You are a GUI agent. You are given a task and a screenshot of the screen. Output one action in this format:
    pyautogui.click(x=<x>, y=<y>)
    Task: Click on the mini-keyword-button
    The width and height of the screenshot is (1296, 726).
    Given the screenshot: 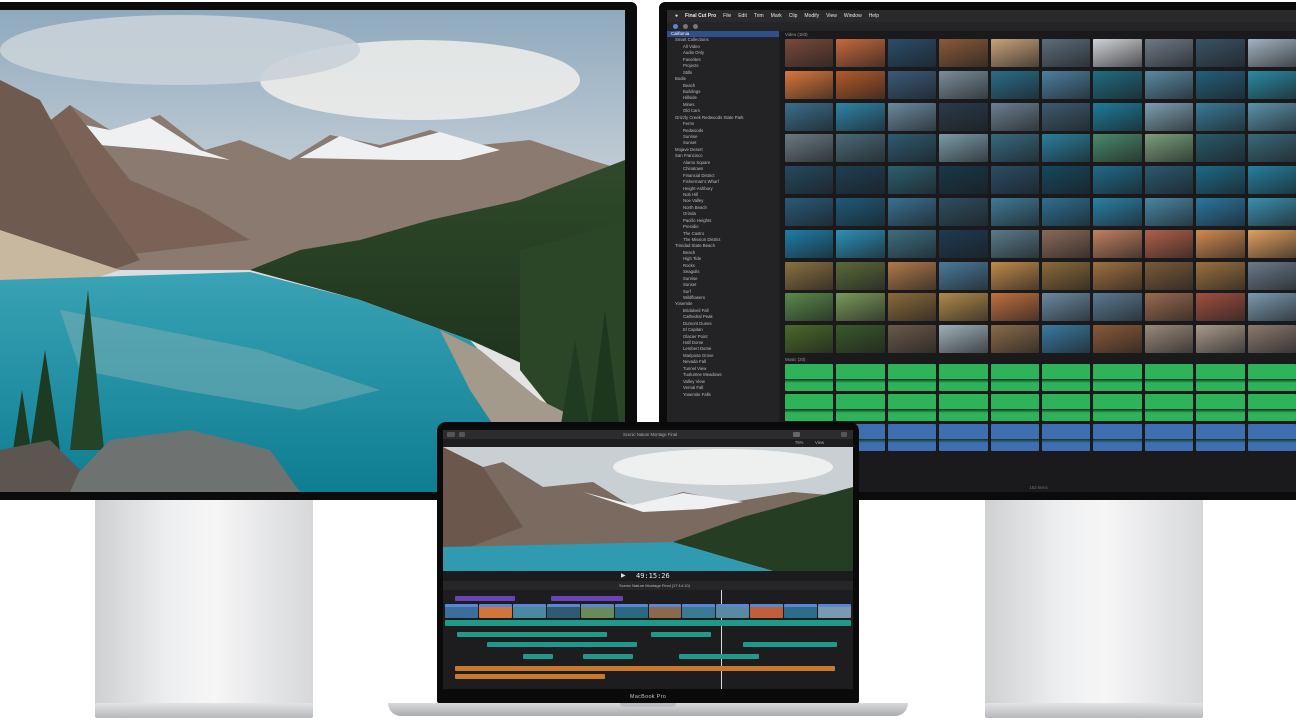 What is the action you would take?
    pyautogui.click(x=462, y=434)
    